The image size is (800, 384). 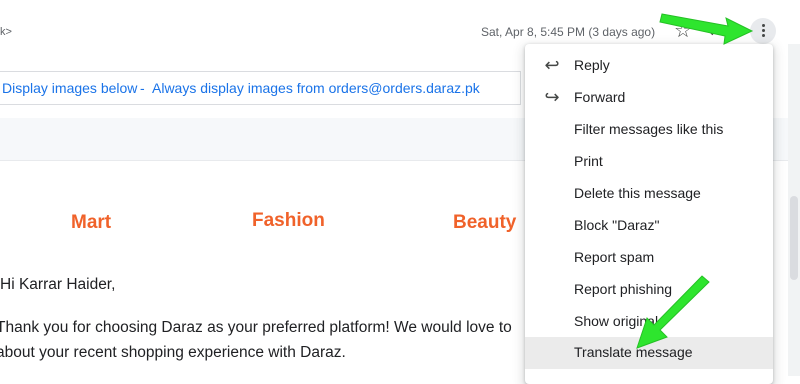 What do you see at coordinates (649, 66) in the screenshot?
I see `menu-item-reply: ↩ Reply` at bounding box center [649, 66].